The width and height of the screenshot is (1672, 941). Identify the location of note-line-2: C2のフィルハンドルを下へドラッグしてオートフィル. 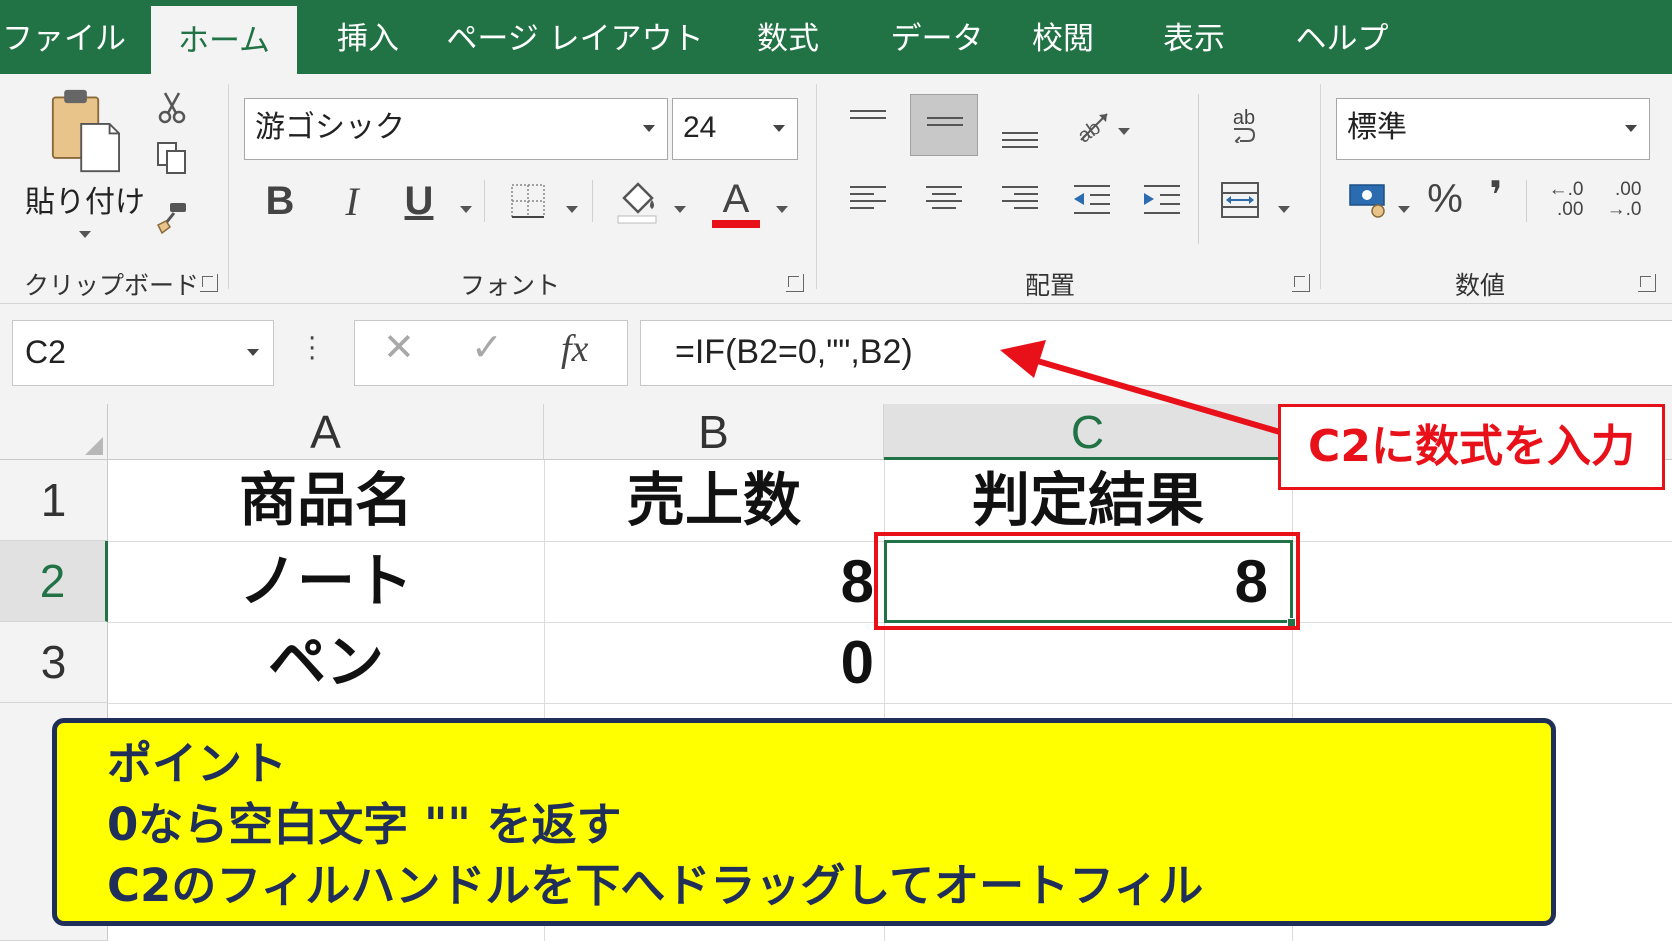
(655, 885).